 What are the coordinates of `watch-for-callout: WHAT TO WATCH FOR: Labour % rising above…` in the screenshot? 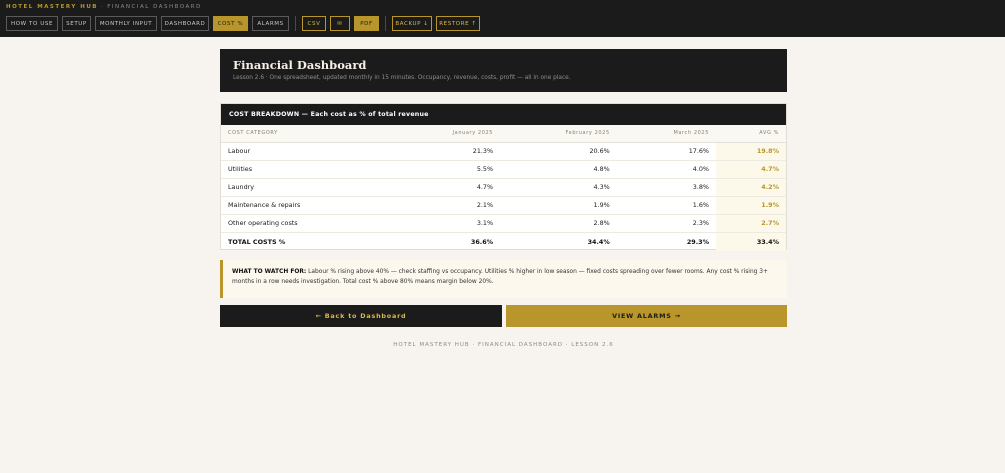 It's located at (503, 279).